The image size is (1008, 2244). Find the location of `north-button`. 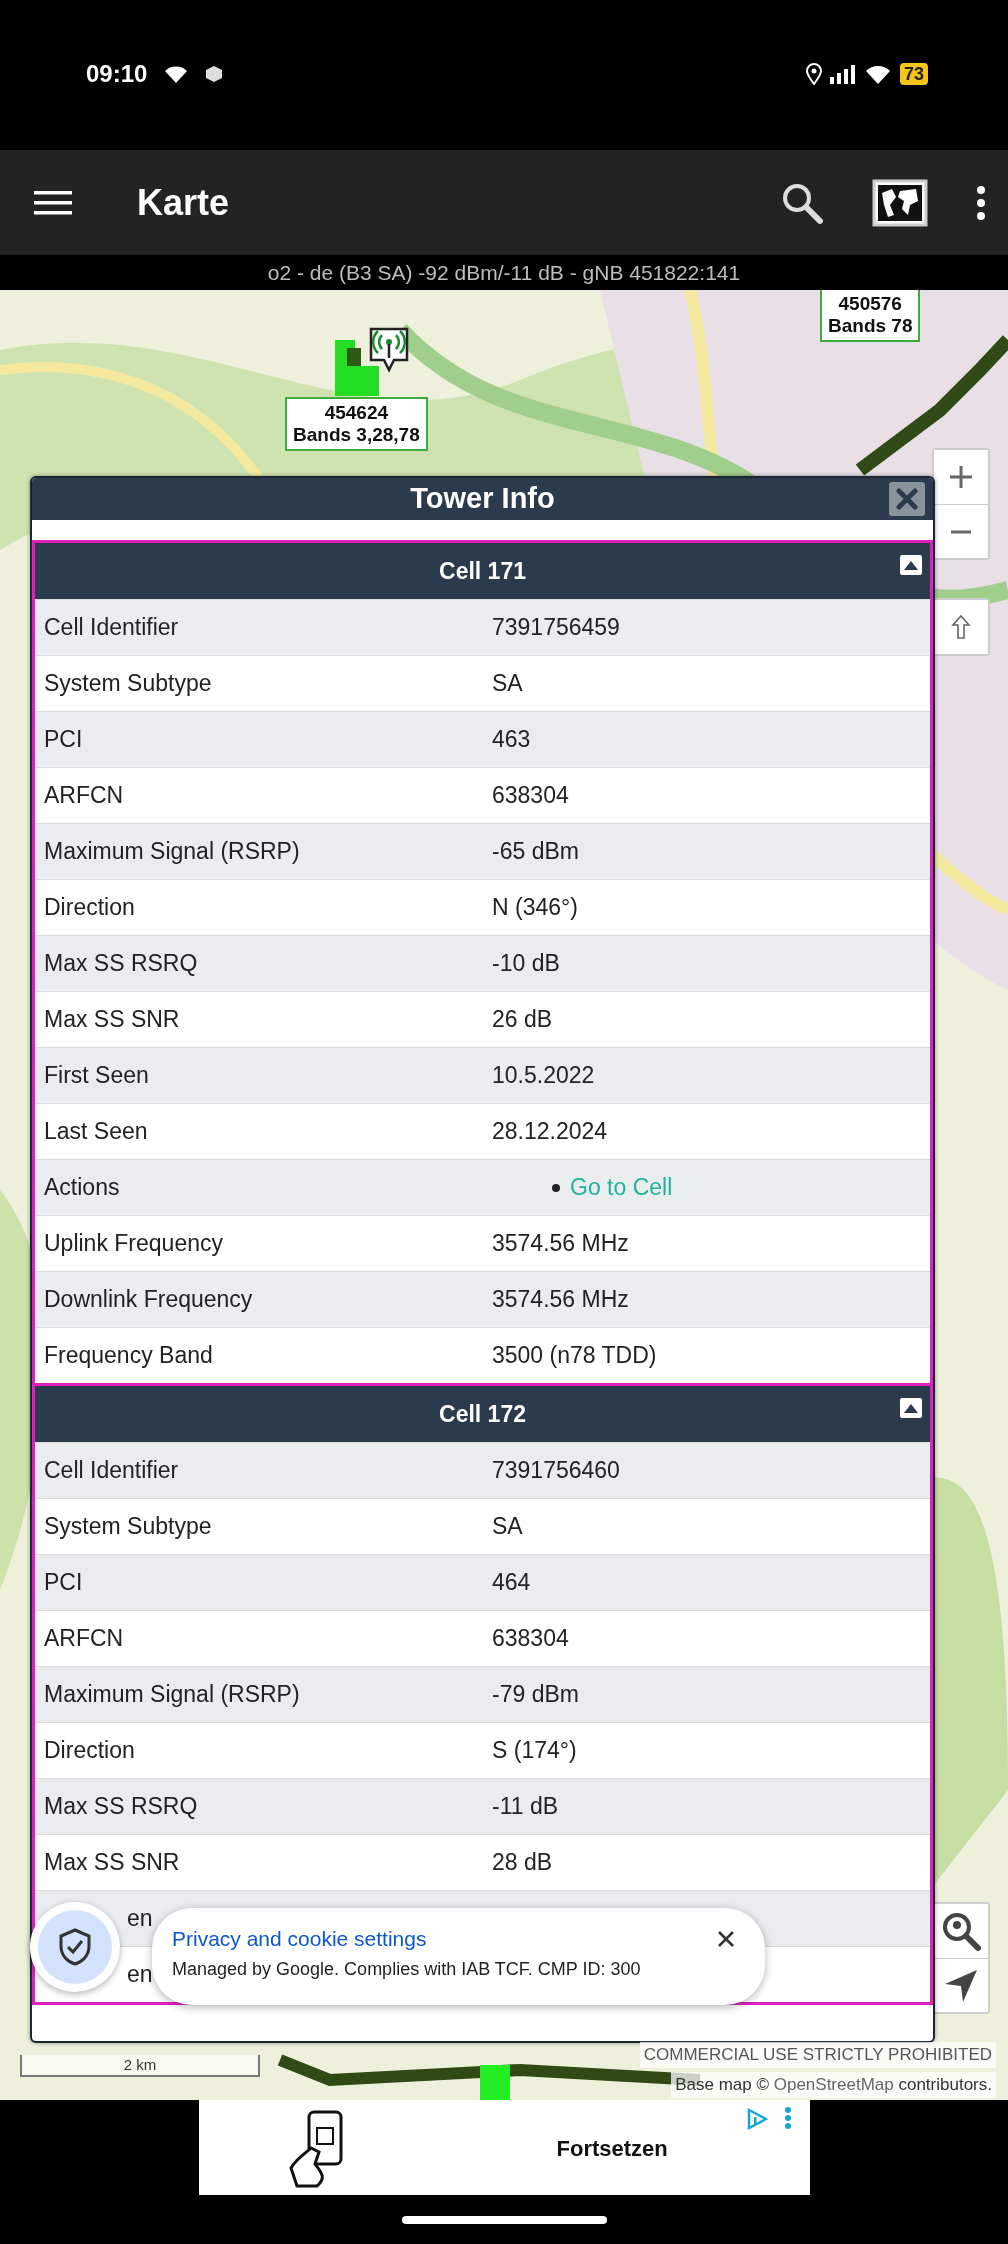

north-button is located at coordinates (961, 627).